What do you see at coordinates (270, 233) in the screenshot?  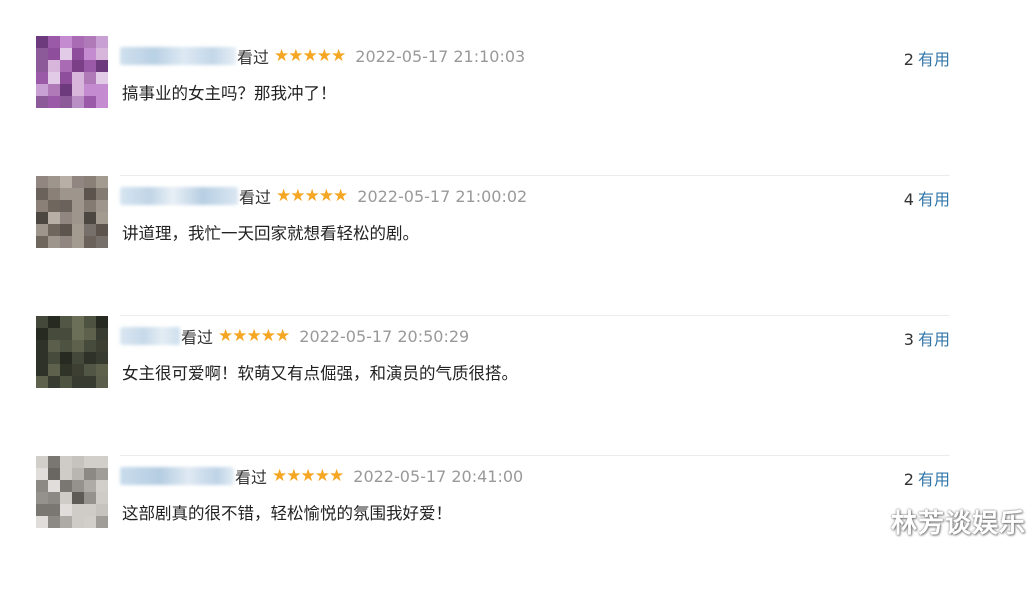 I see `comment-text: 讲道理，我忙一天回家就想看轻松的剧。` at bounding box center [270, 233].